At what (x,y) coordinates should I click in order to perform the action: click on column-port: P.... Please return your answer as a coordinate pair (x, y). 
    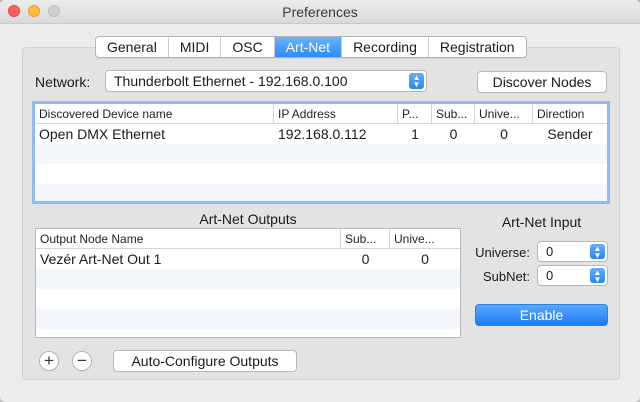
    Looking at the image, I should click on (415, 114).